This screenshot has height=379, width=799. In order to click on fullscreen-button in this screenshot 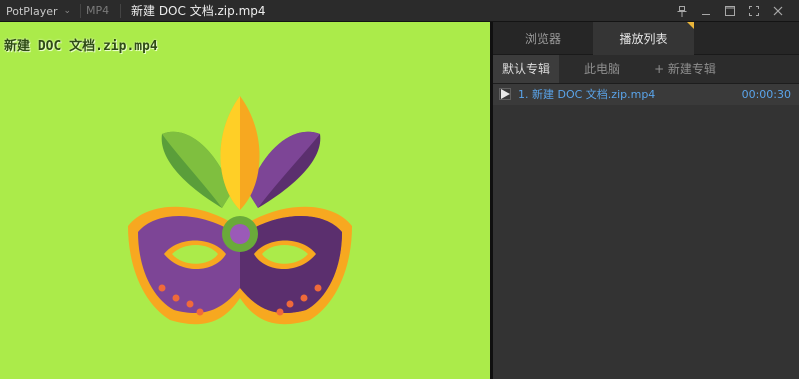, I will do `click(754, 11)`.